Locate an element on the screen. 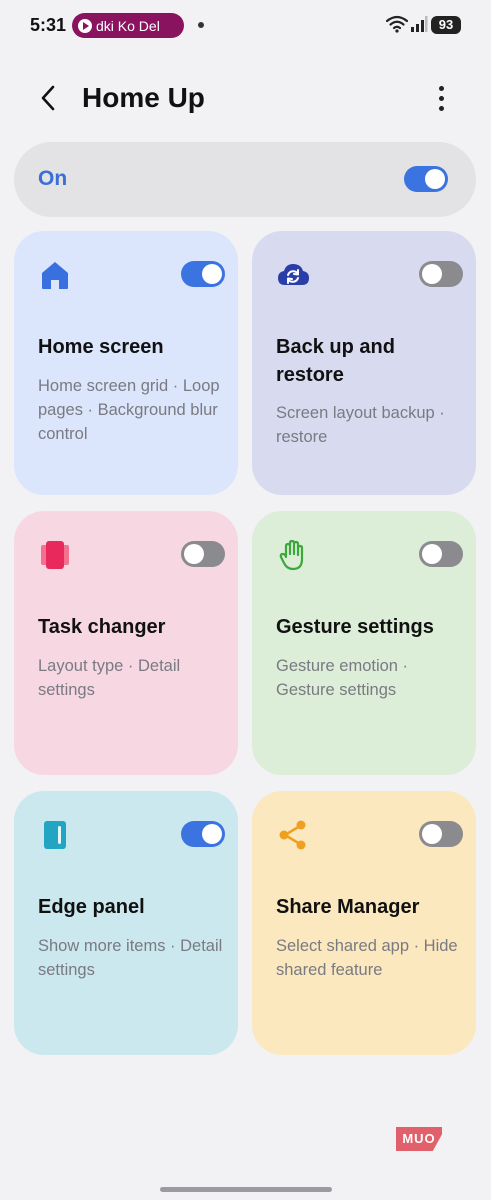  more-vert-icon is located at coordinates (441, 88).